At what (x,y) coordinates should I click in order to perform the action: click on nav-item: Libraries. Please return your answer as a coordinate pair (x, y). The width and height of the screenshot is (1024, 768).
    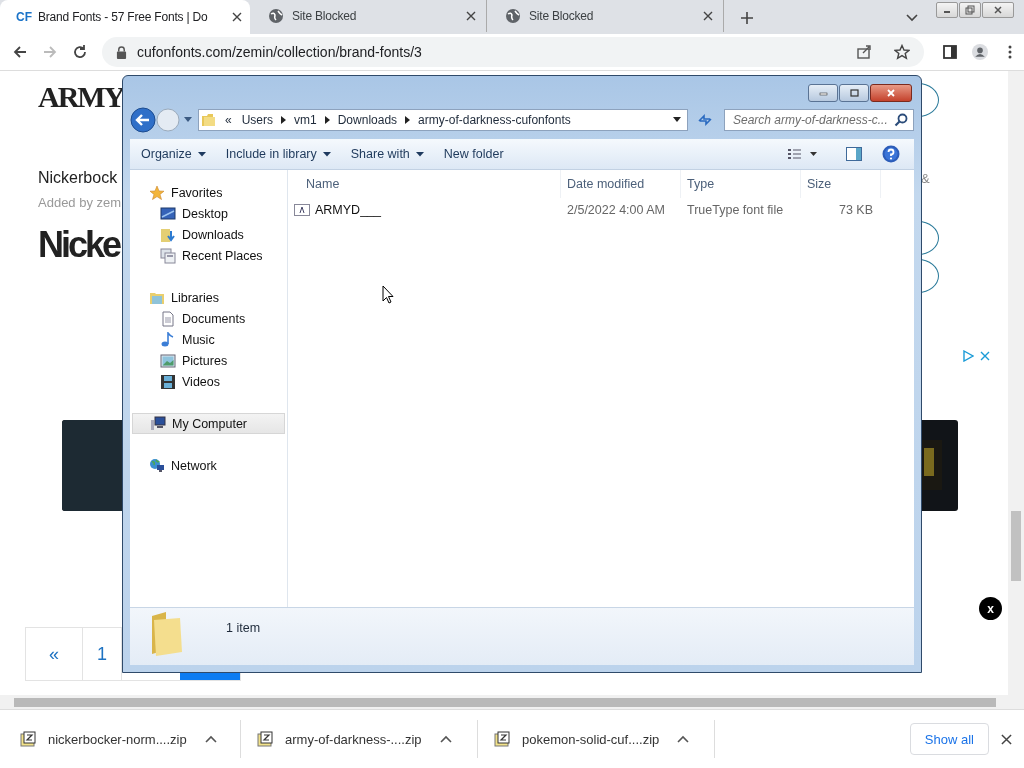
    Looking at the image, I should click on (208, 297).